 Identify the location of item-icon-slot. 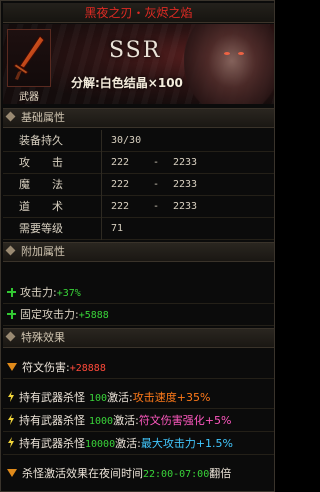
(29, 58).